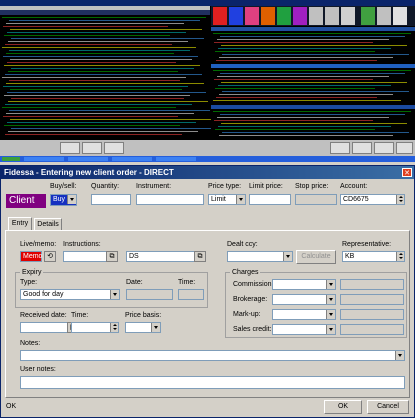 The height and width of the screenshot is (418, 415). Describe the element at coordinates (343, 407) in the screenshot. I see `ok-button: OK` at that location.